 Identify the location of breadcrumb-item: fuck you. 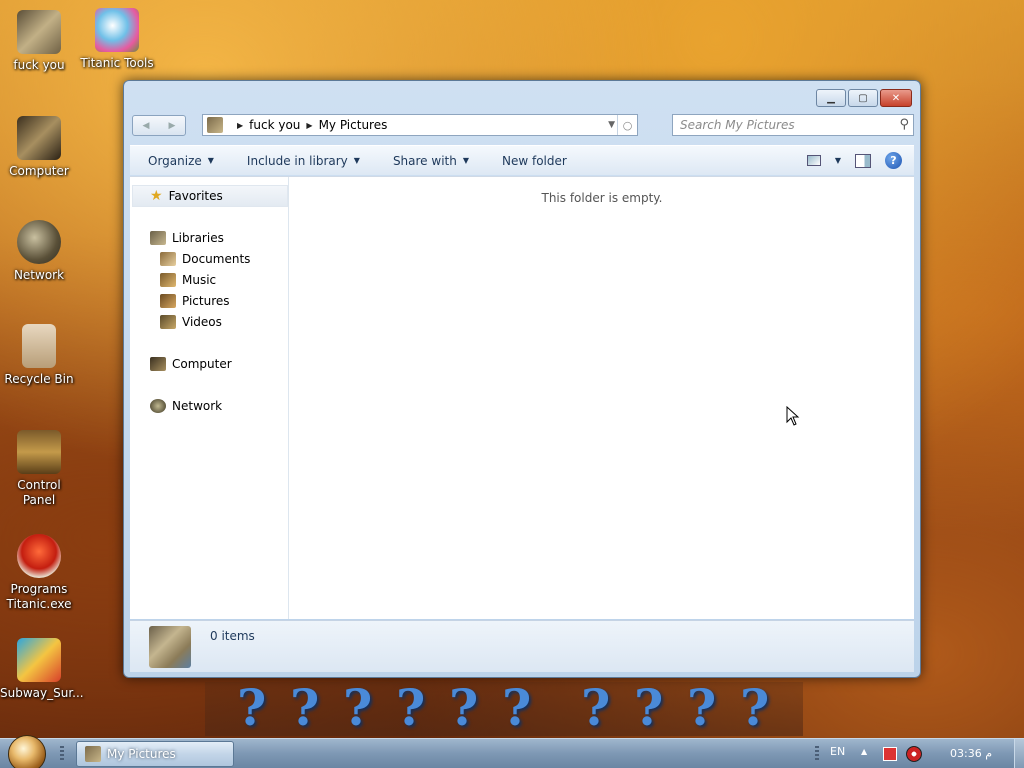
(274, 125).